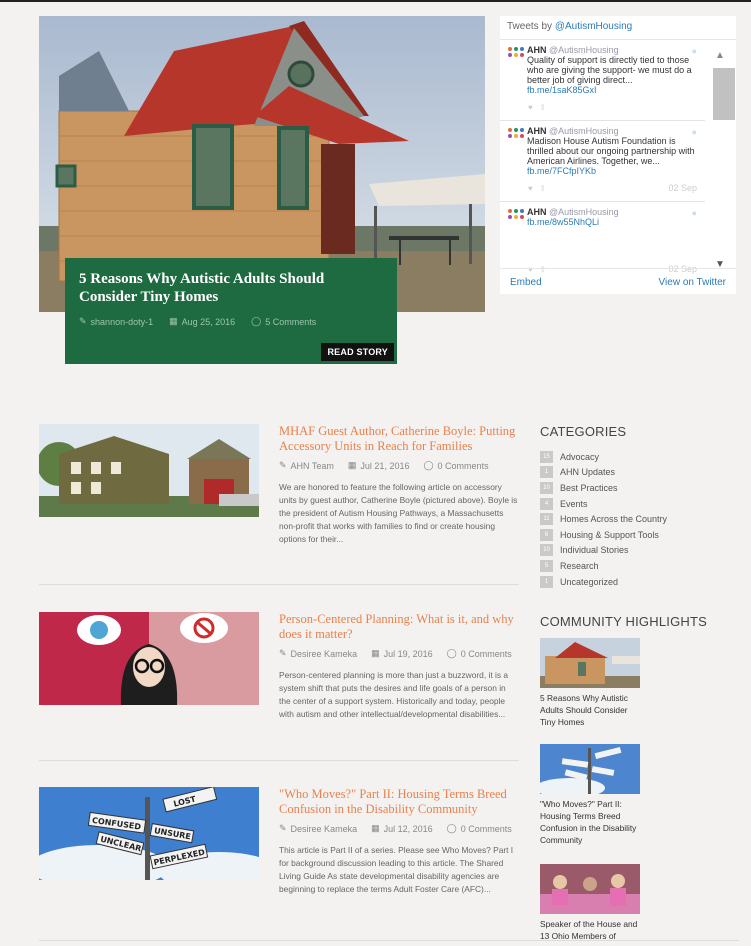 The image size is (751, 946). Describe the element at coordinates (279, 760) in the screenshot. I see `article-divider` at that location.